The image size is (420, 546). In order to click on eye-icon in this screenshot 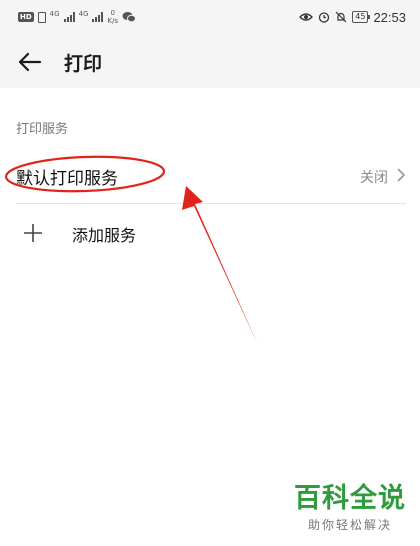, I will do `click(306, 17)`.